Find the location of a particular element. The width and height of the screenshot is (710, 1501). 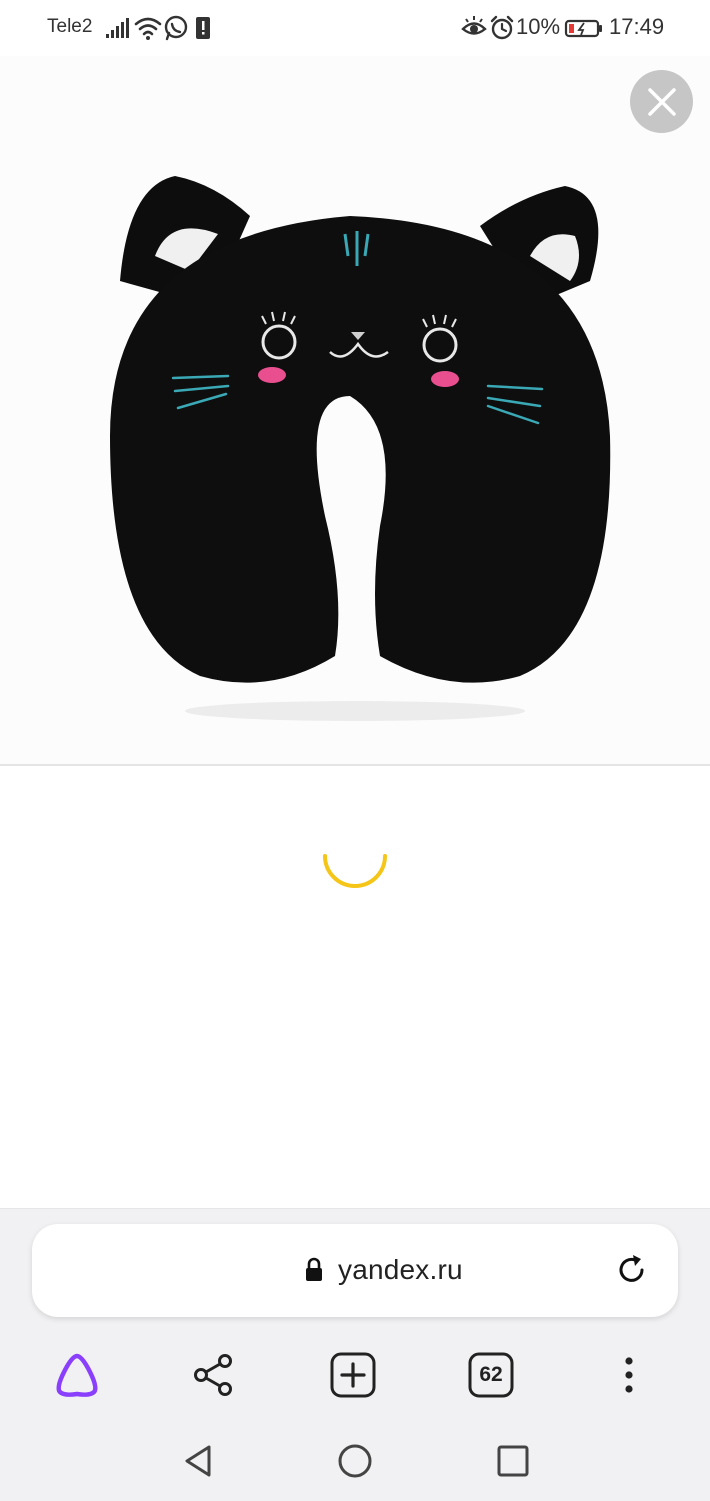

status-bar: Tele2 10% 17:49 is located at coordinates (355, 28).